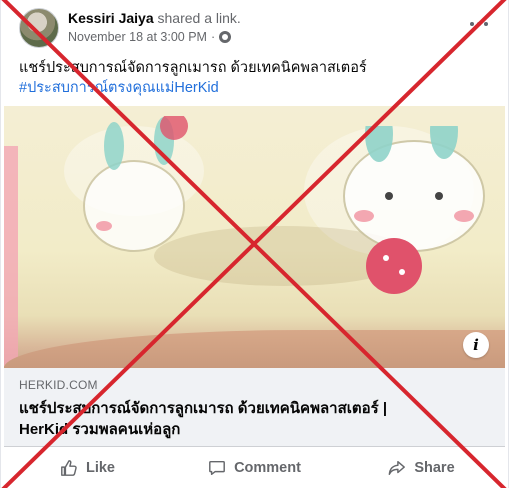  I want to click on post-timestamp: November 18 at 3:00 PM, so click(137, 37).